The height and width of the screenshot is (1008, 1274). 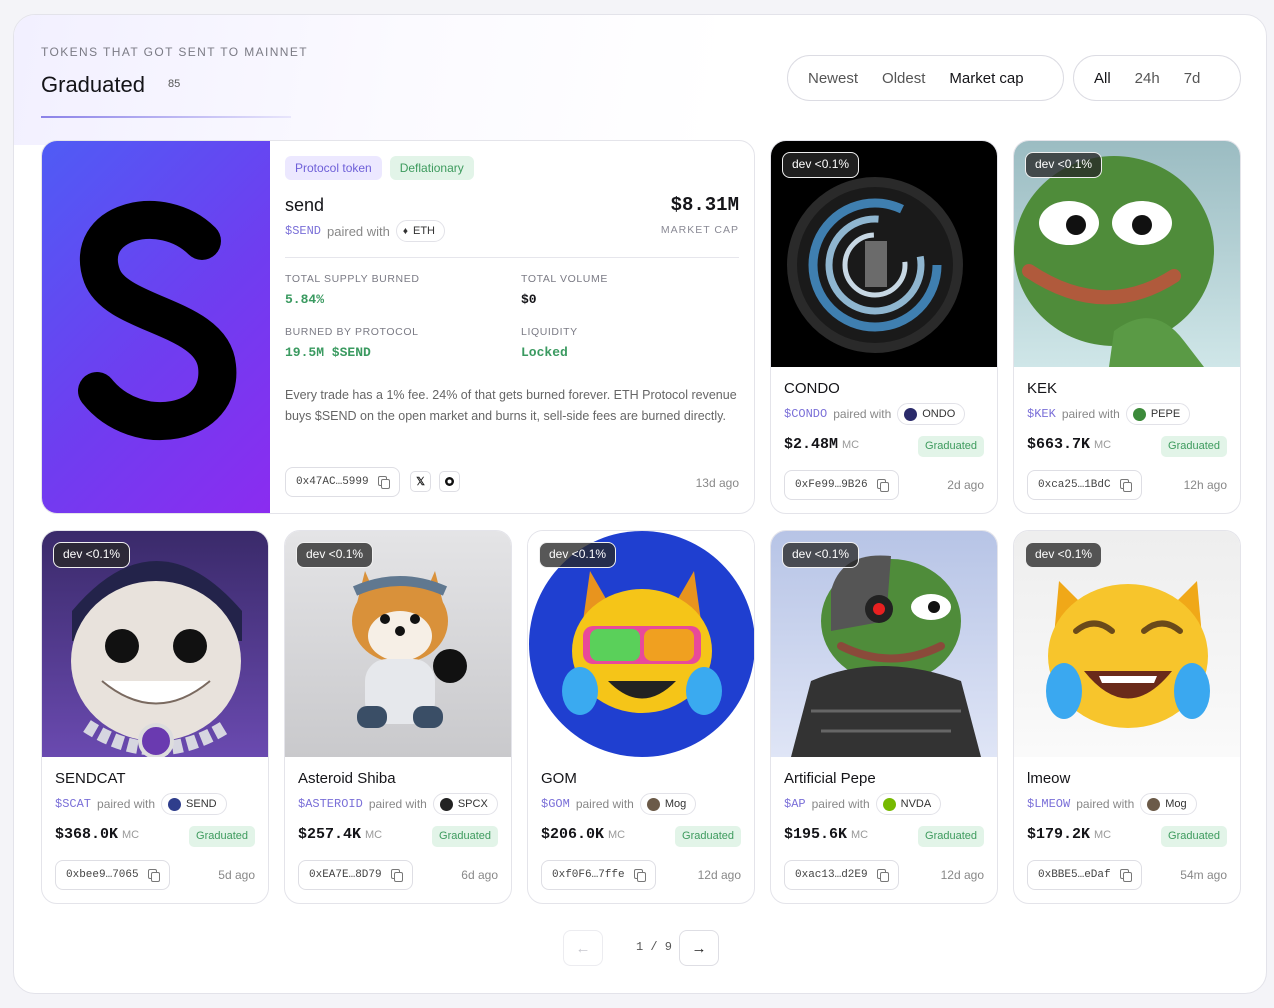 I want to click on contract-address-button: 0xca25…1BdC, so click(x=1084, y=485).